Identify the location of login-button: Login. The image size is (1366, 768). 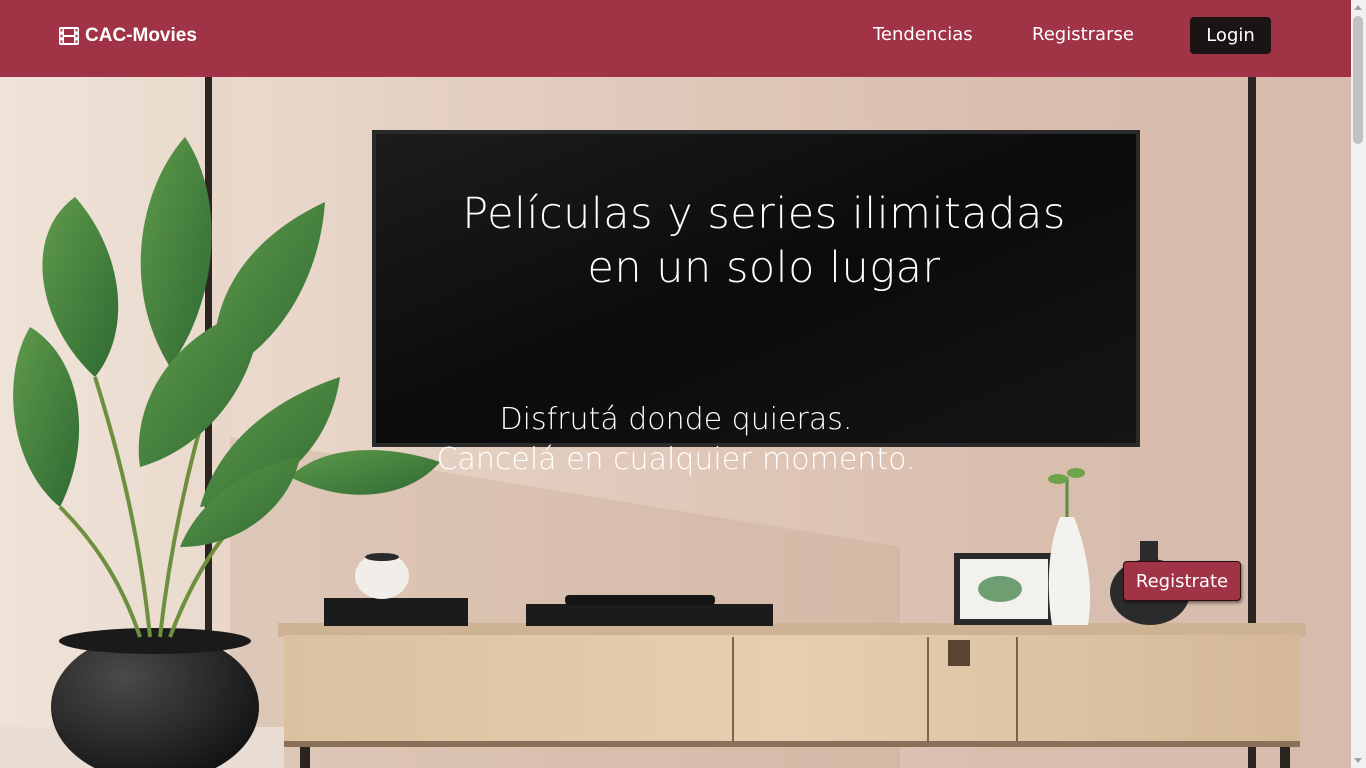
(1230, 35).